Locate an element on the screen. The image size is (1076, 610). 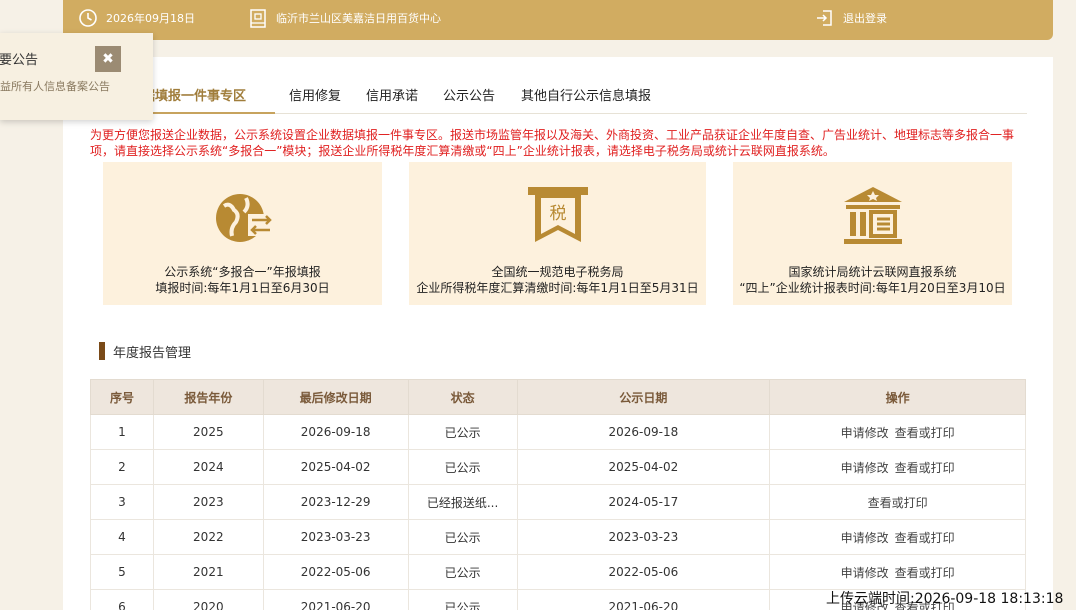
card-statistics-title: 国家统计局统计云联网直报系统 is located at coordinates (872, 272).